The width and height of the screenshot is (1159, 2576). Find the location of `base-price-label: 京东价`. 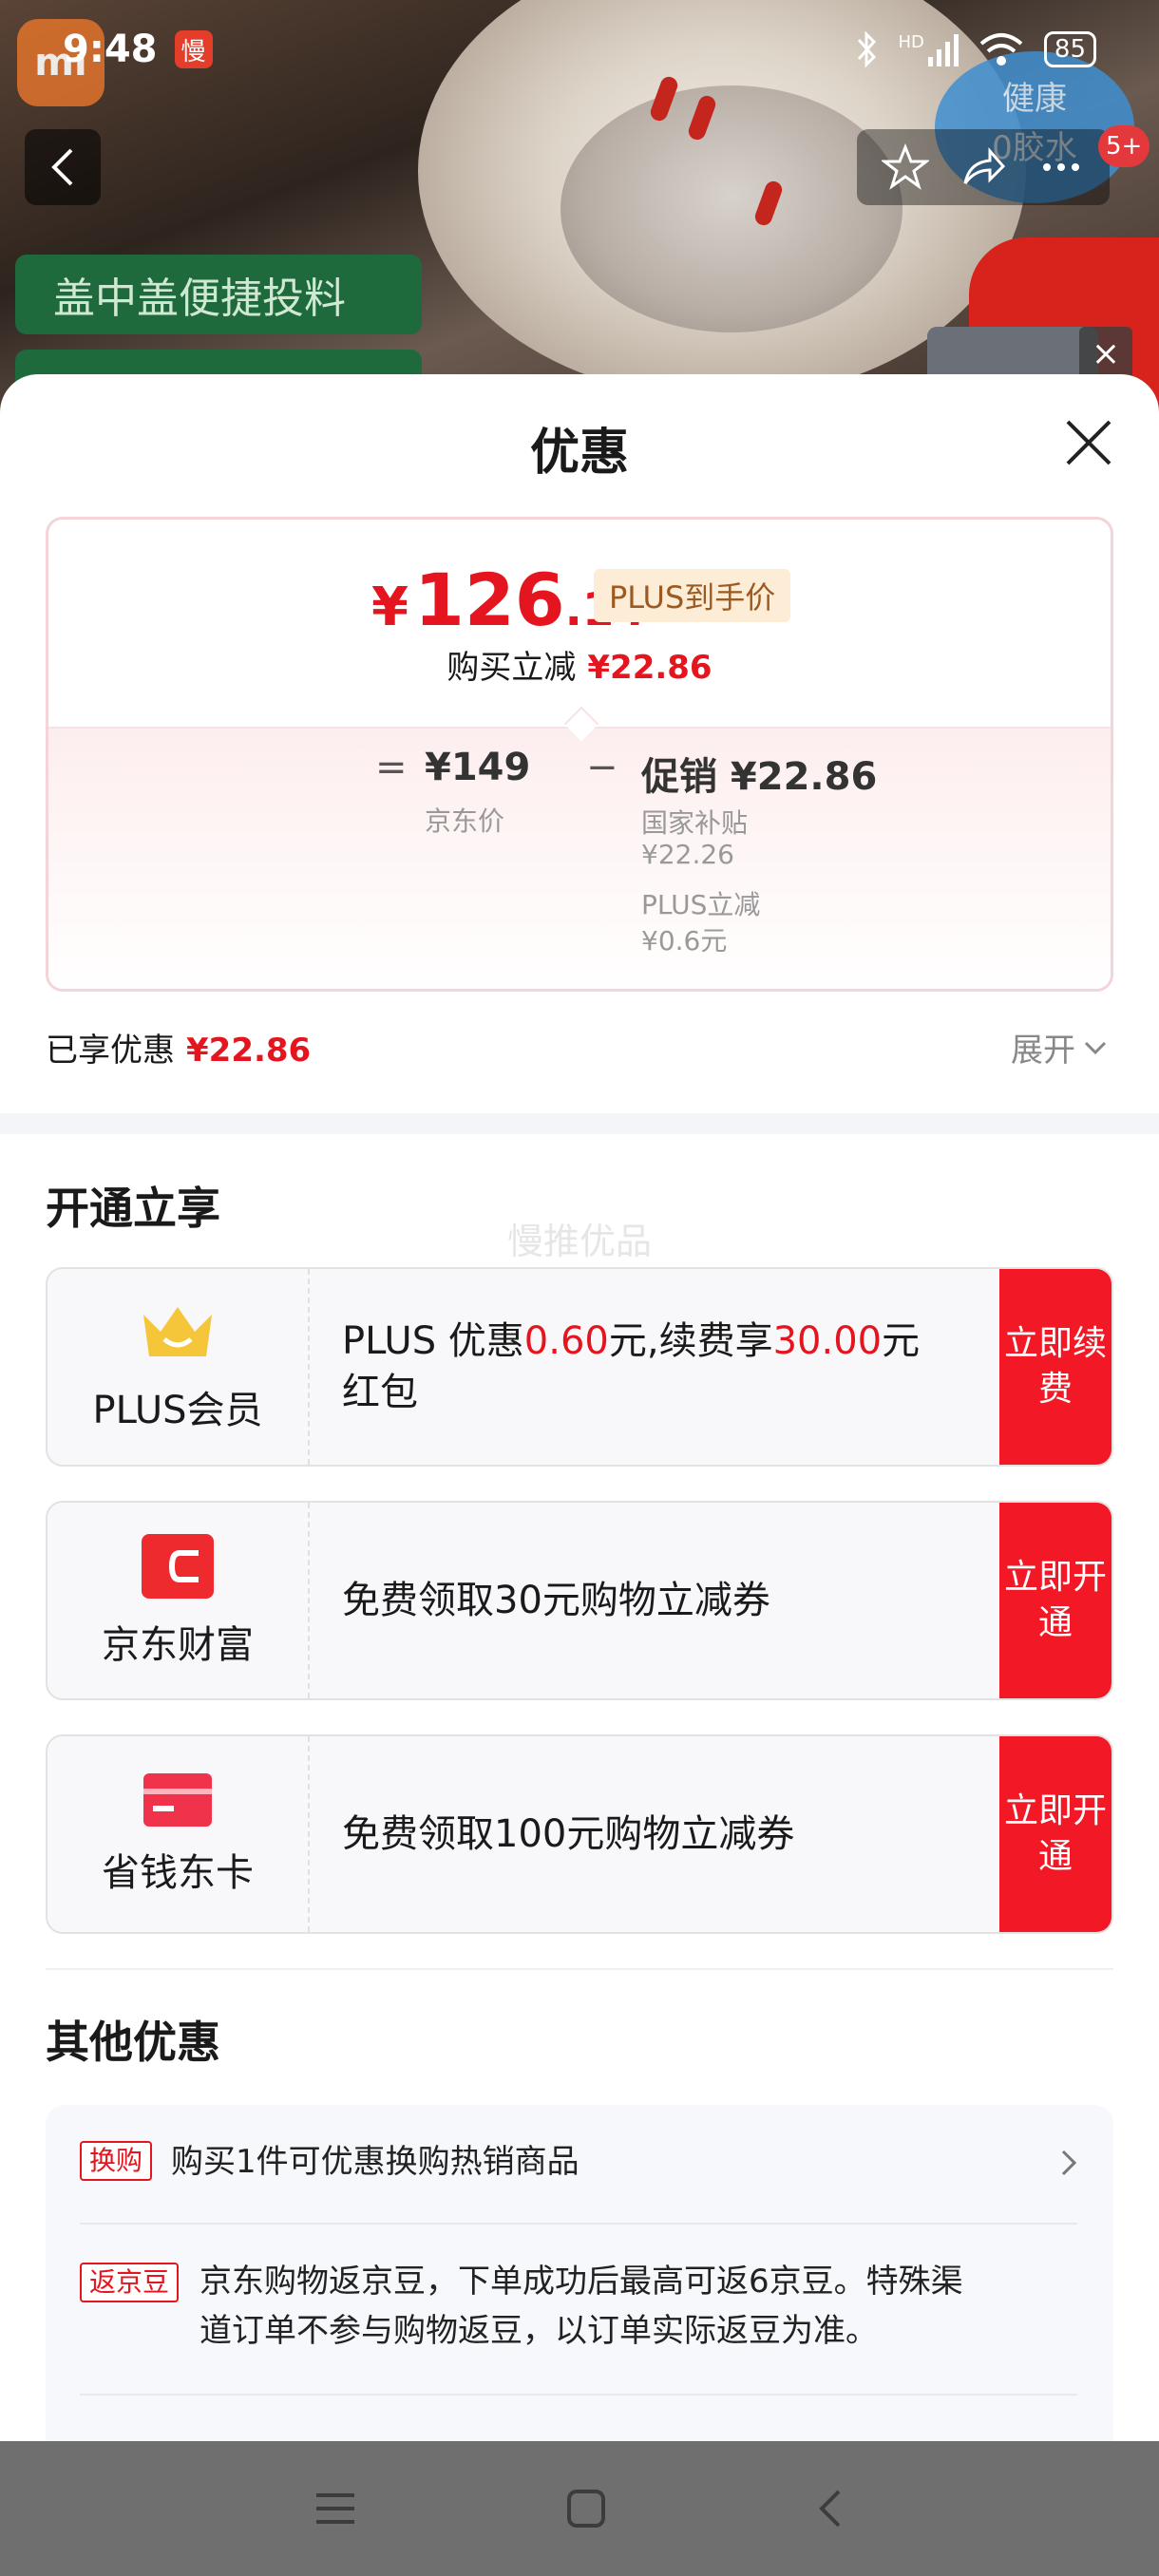

base-price-label: 京东价 is located at coordinates (465, 821).